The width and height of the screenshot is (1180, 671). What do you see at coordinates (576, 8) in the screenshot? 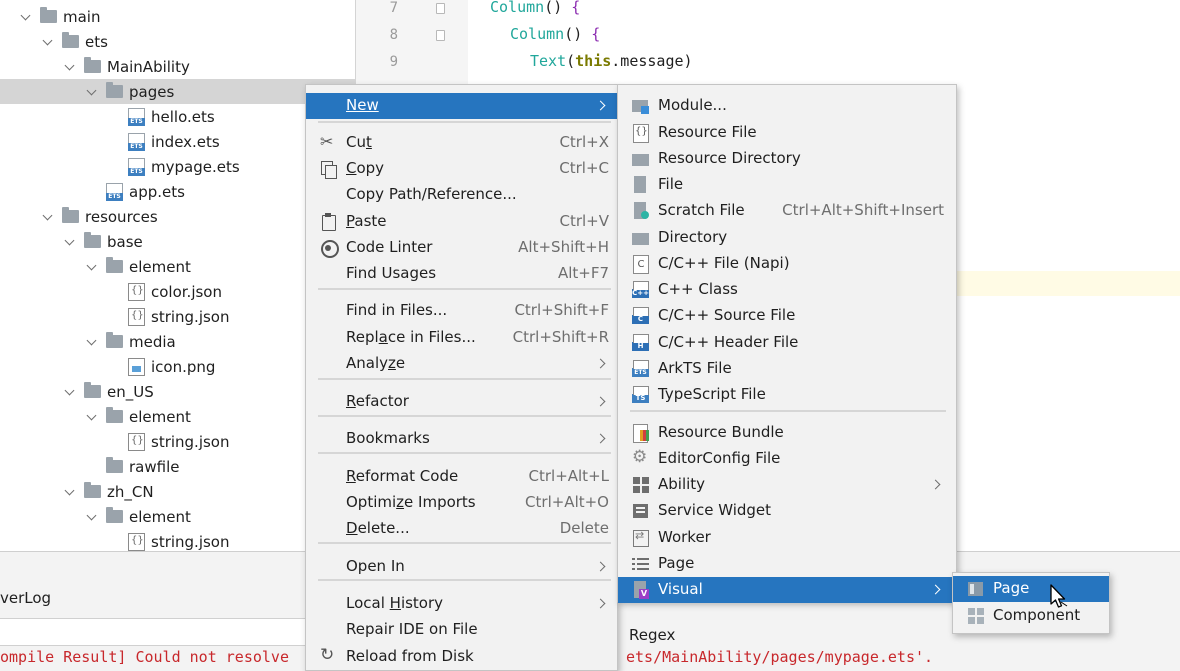
I see `code-token: {` at bounding box center [576, 8].